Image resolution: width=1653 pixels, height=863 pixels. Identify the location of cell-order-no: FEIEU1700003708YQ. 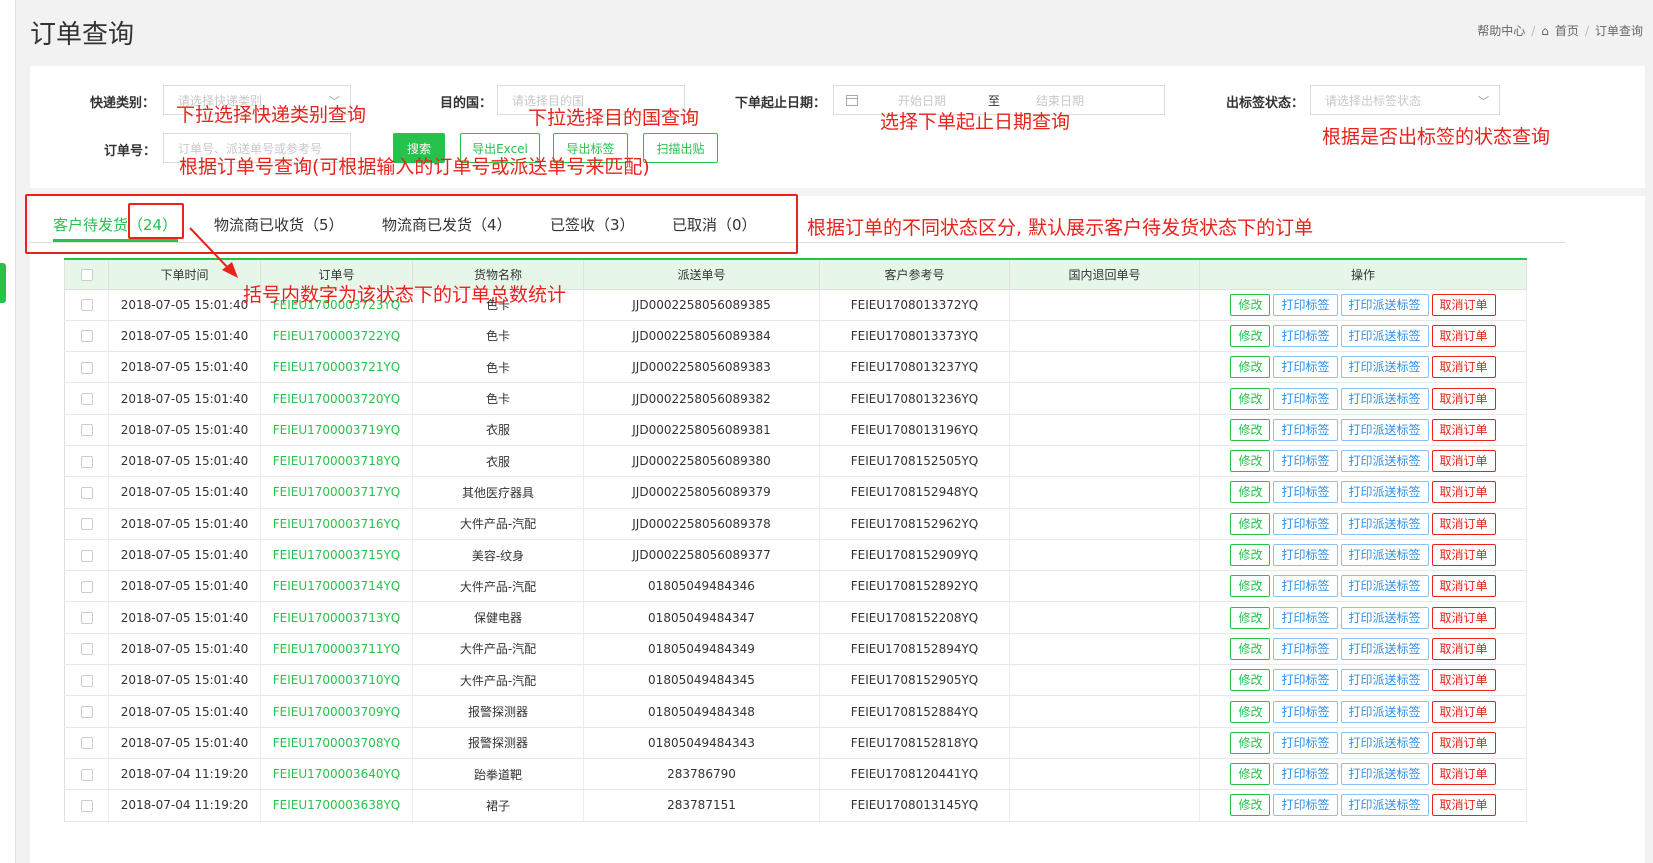
(336, 743).